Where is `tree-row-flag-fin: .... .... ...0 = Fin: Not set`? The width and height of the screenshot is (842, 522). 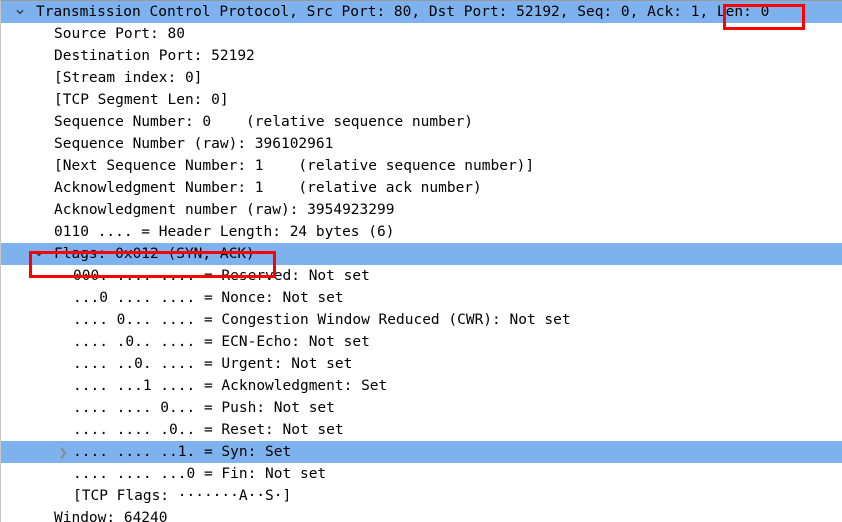
tree-row-flag-fin: .... .... ...0 = Fin: Not set is located at coordinates (421, 474).